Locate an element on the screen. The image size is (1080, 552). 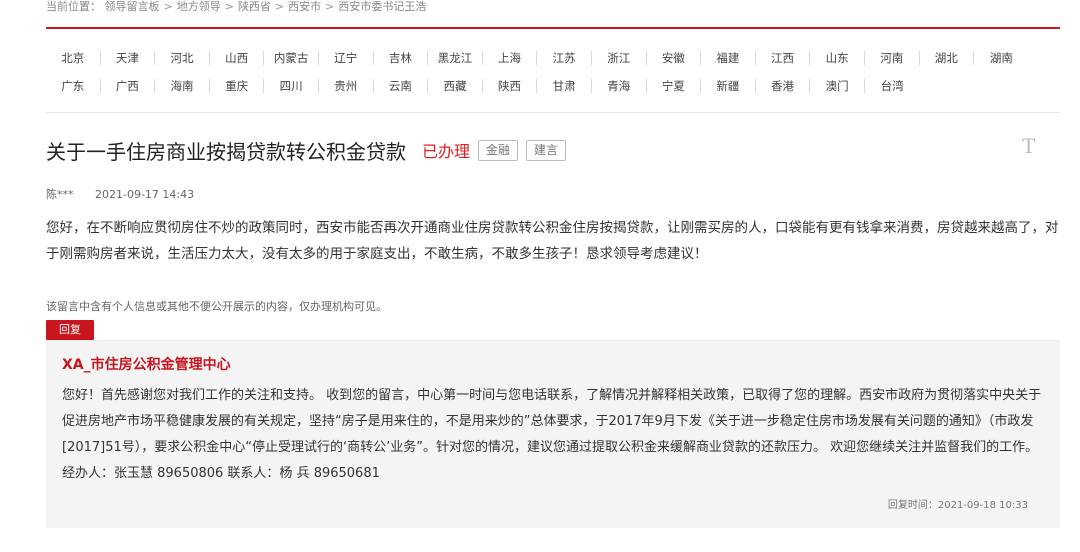
breadcrumb-item: 领导留言板 is located at coordinates (132, 6).